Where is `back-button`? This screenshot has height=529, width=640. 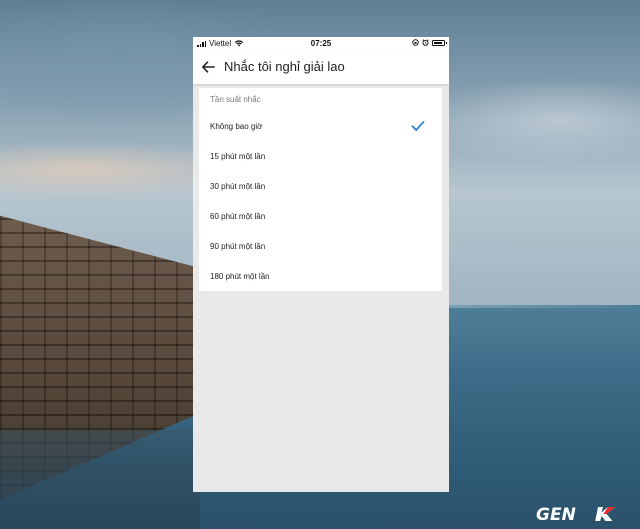 back-button is located at coordinates (208, 67).